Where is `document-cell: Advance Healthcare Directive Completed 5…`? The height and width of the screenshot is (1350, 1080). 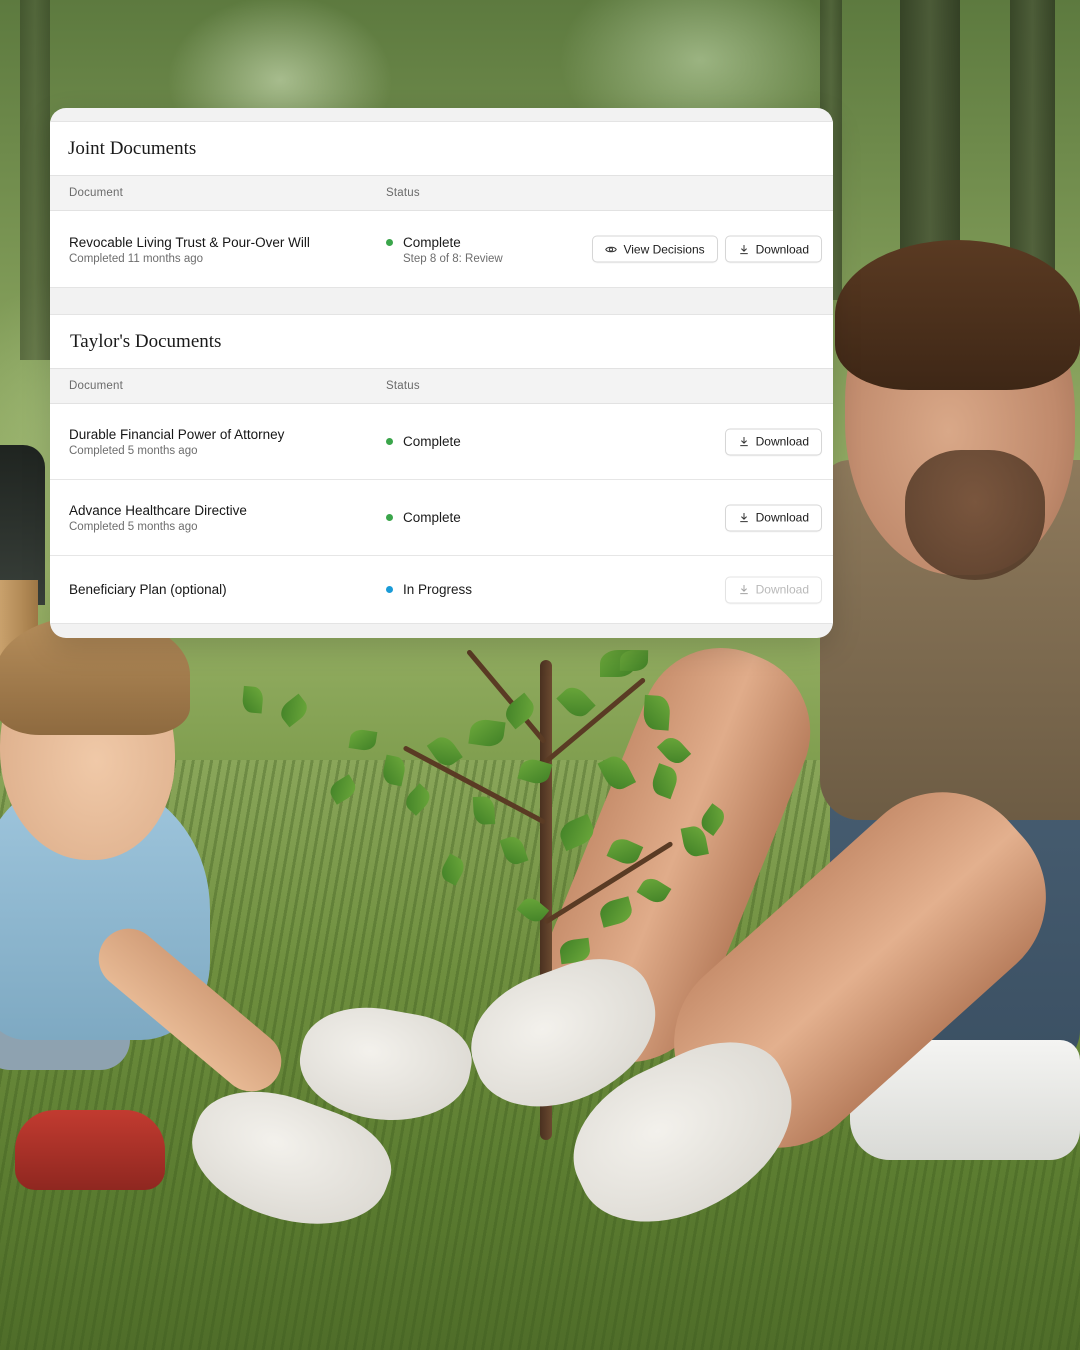
document-cell: Advance Healthcare Directive Completed 5… is located at coordinates (218, 517).